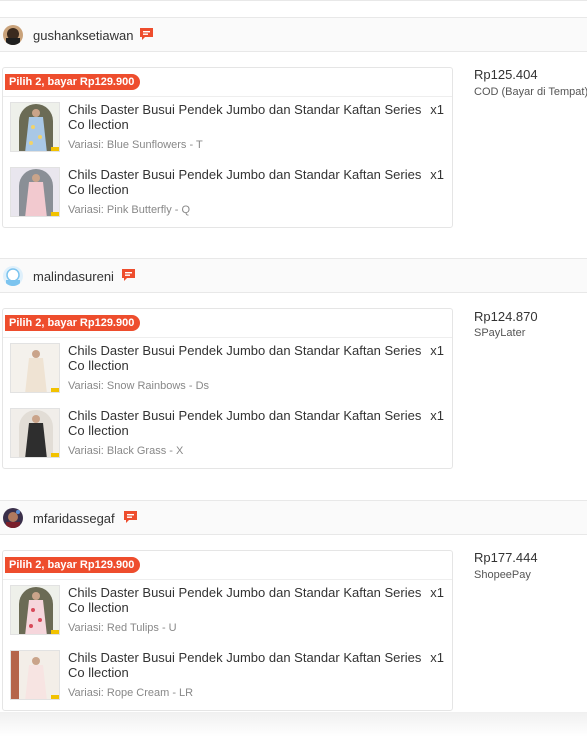  What do you see at coordinates (73, 276) in the screenshot?
I see `buyer-username: malindasureni` at bounding box center [73, 276].